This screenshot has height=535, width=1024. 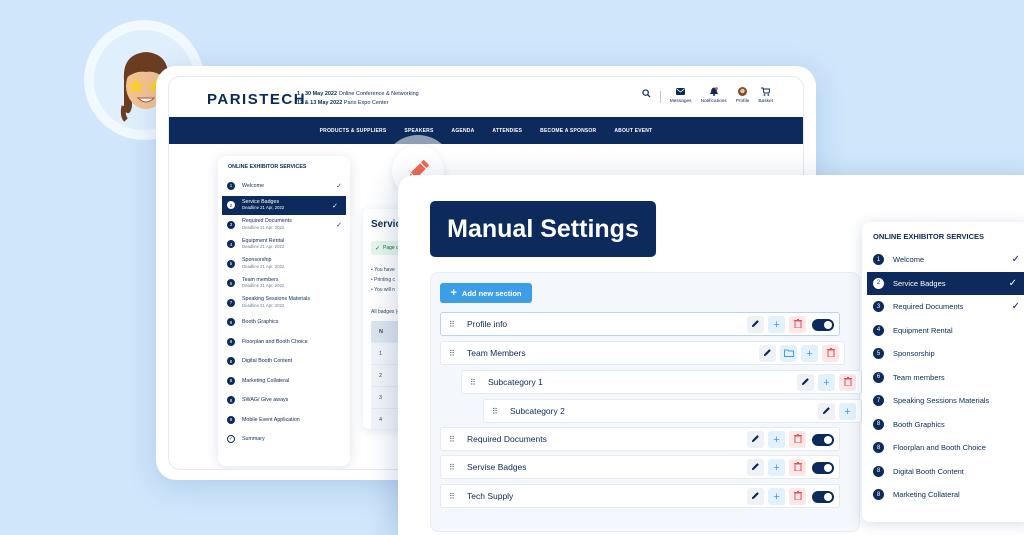 What do you see at coordinates (486, 293) in the screenshot?
I see `add-new-section-button: + Add new section` at bounding box center [486, 293].